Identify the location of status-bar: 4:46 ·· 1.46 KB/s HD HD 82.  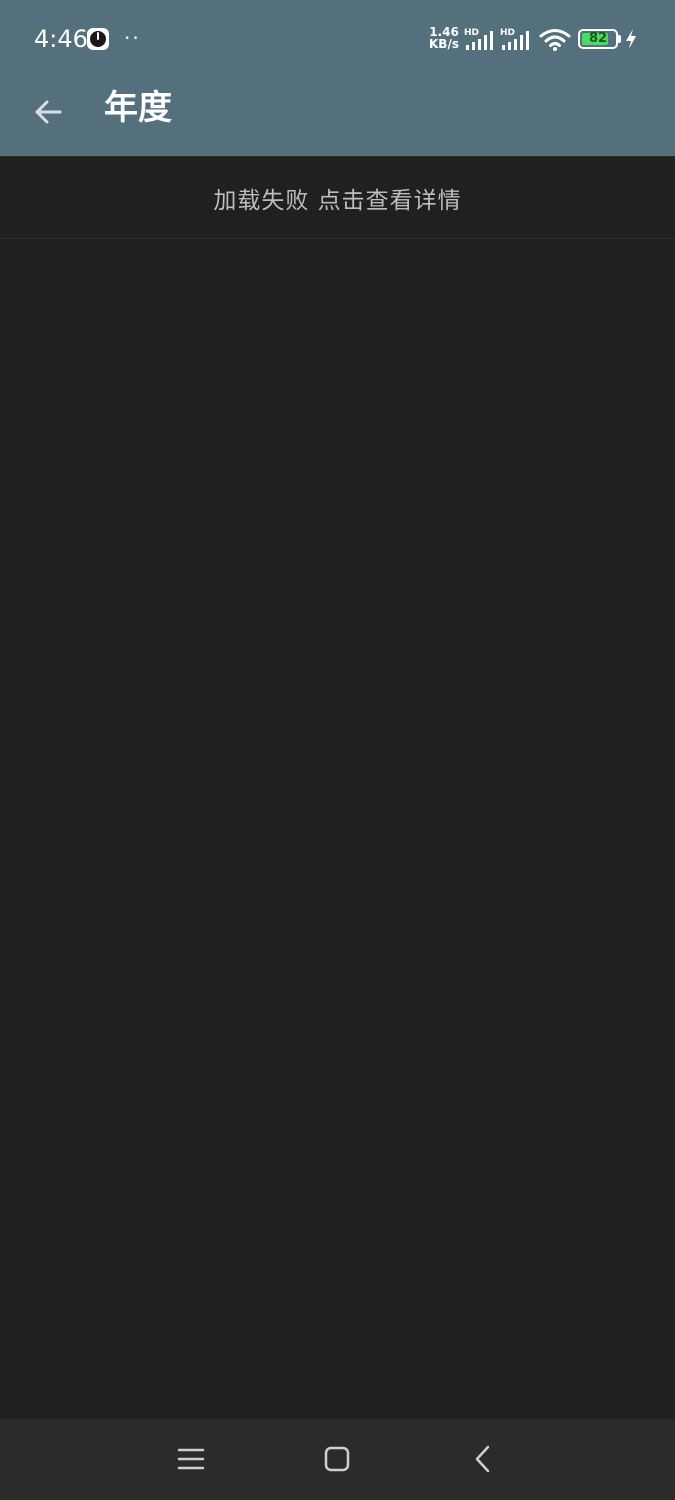
(337, 39).